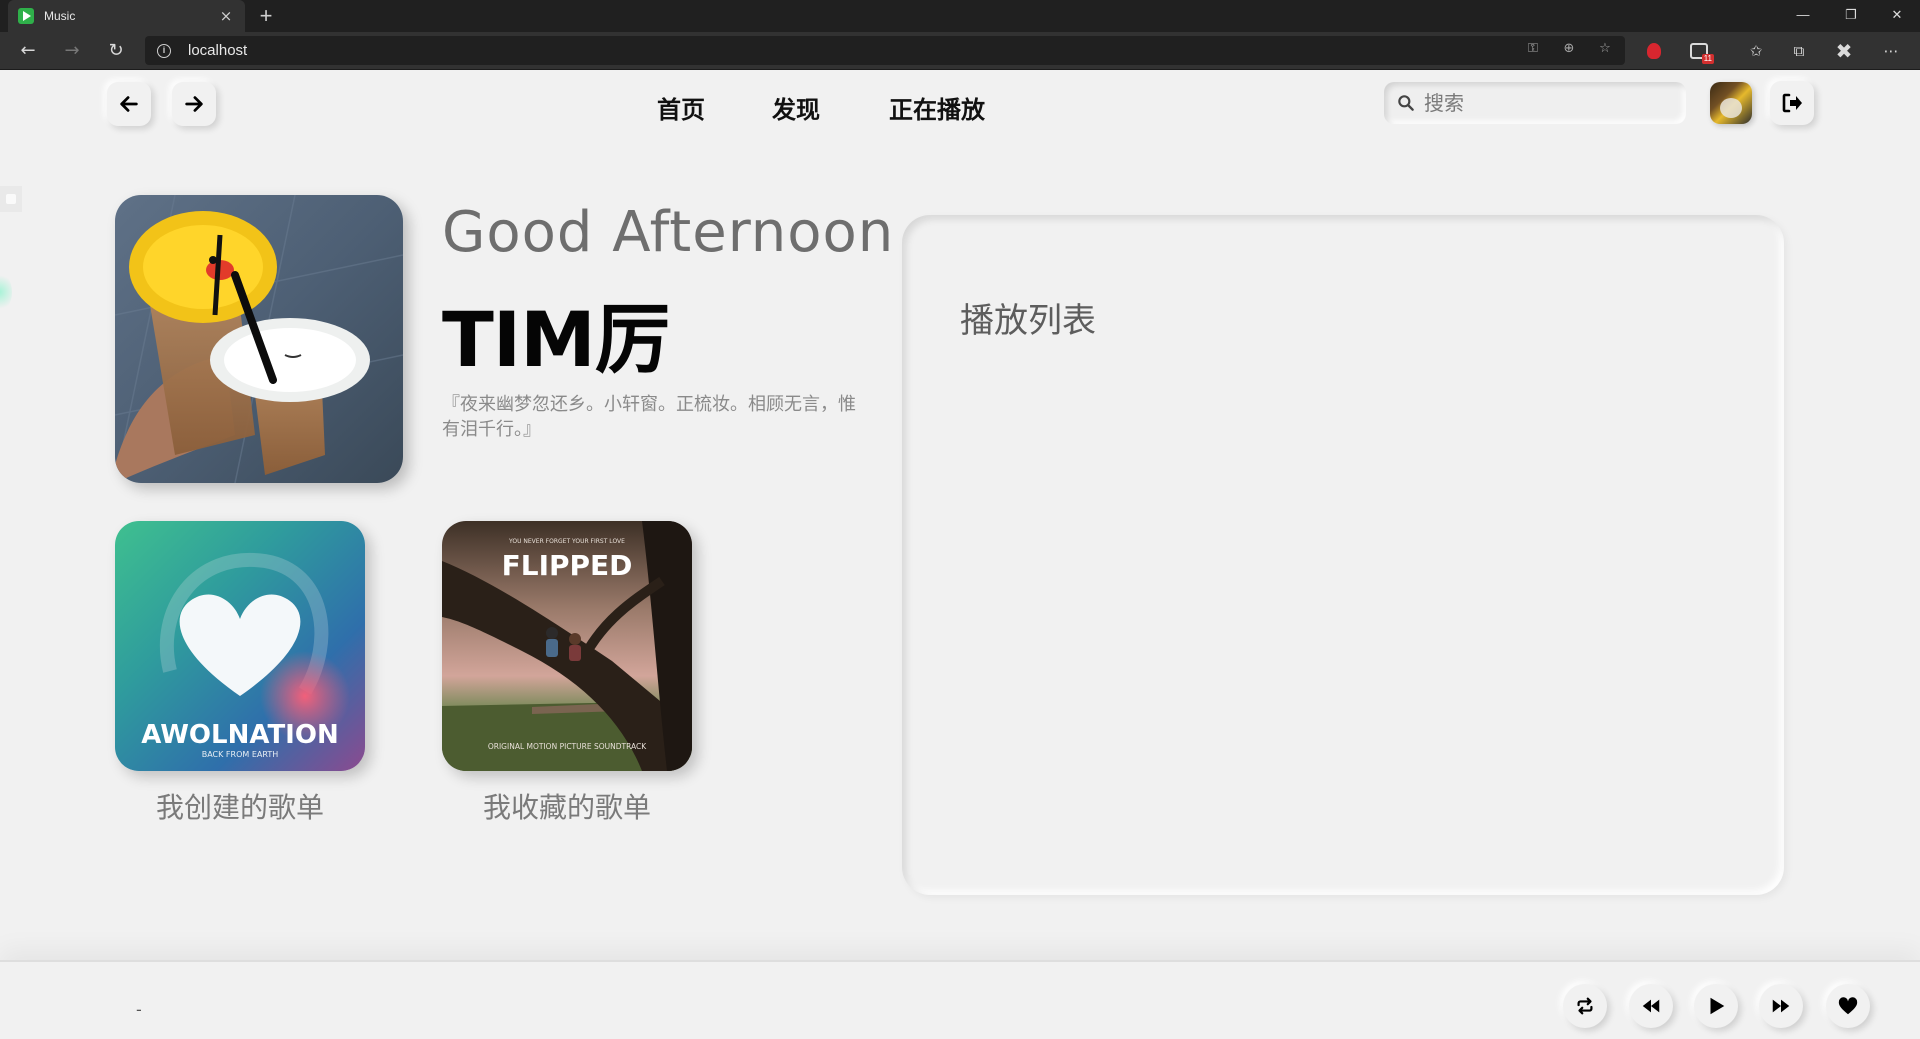  Describe the element at coordinates (72, 51) in the screenshot. I see `browser-forward-icon: →` at that location.